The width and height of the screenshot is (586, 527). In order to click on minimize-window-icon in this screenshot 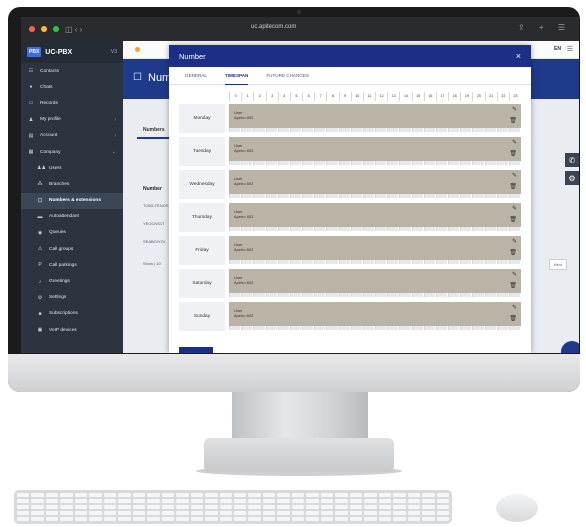, I will do `click(44, 29)`.